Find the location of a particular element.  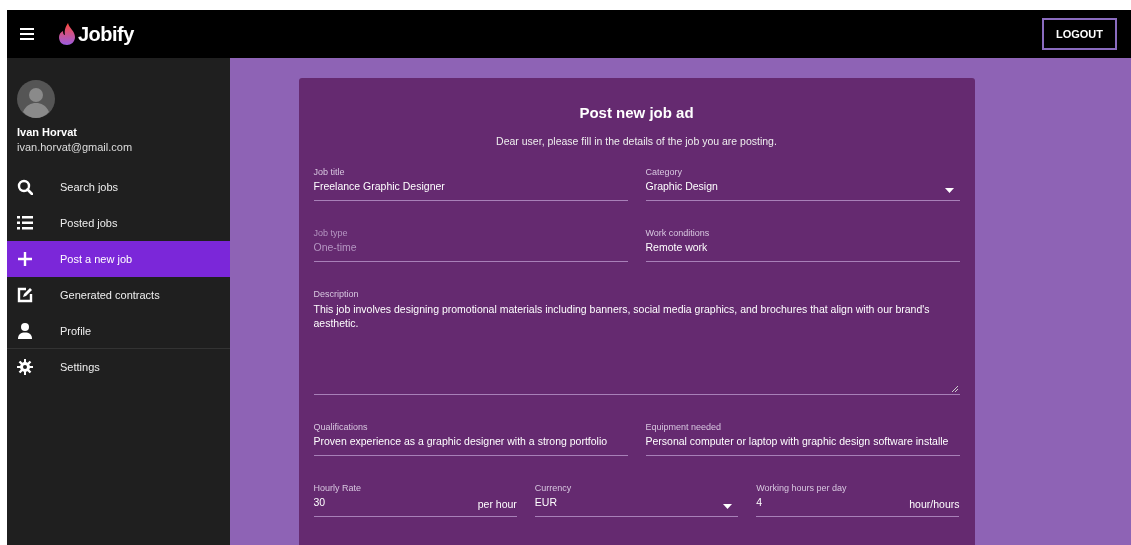

field-label: Work conditions is located at coordinates (678, 233).